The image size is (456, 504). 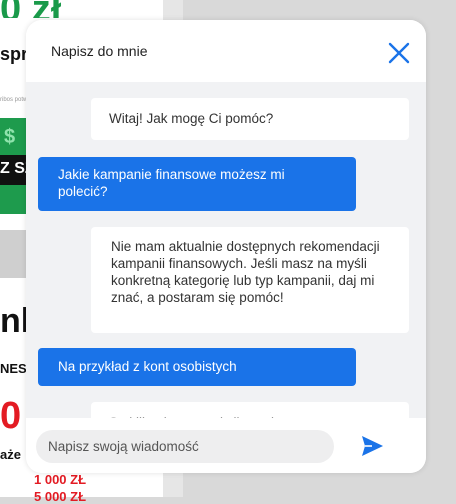 What do you see at coordinates (13, 368) in the screenshot?
I see `bg-caps-line: NES` at bounding box center [13, 368].